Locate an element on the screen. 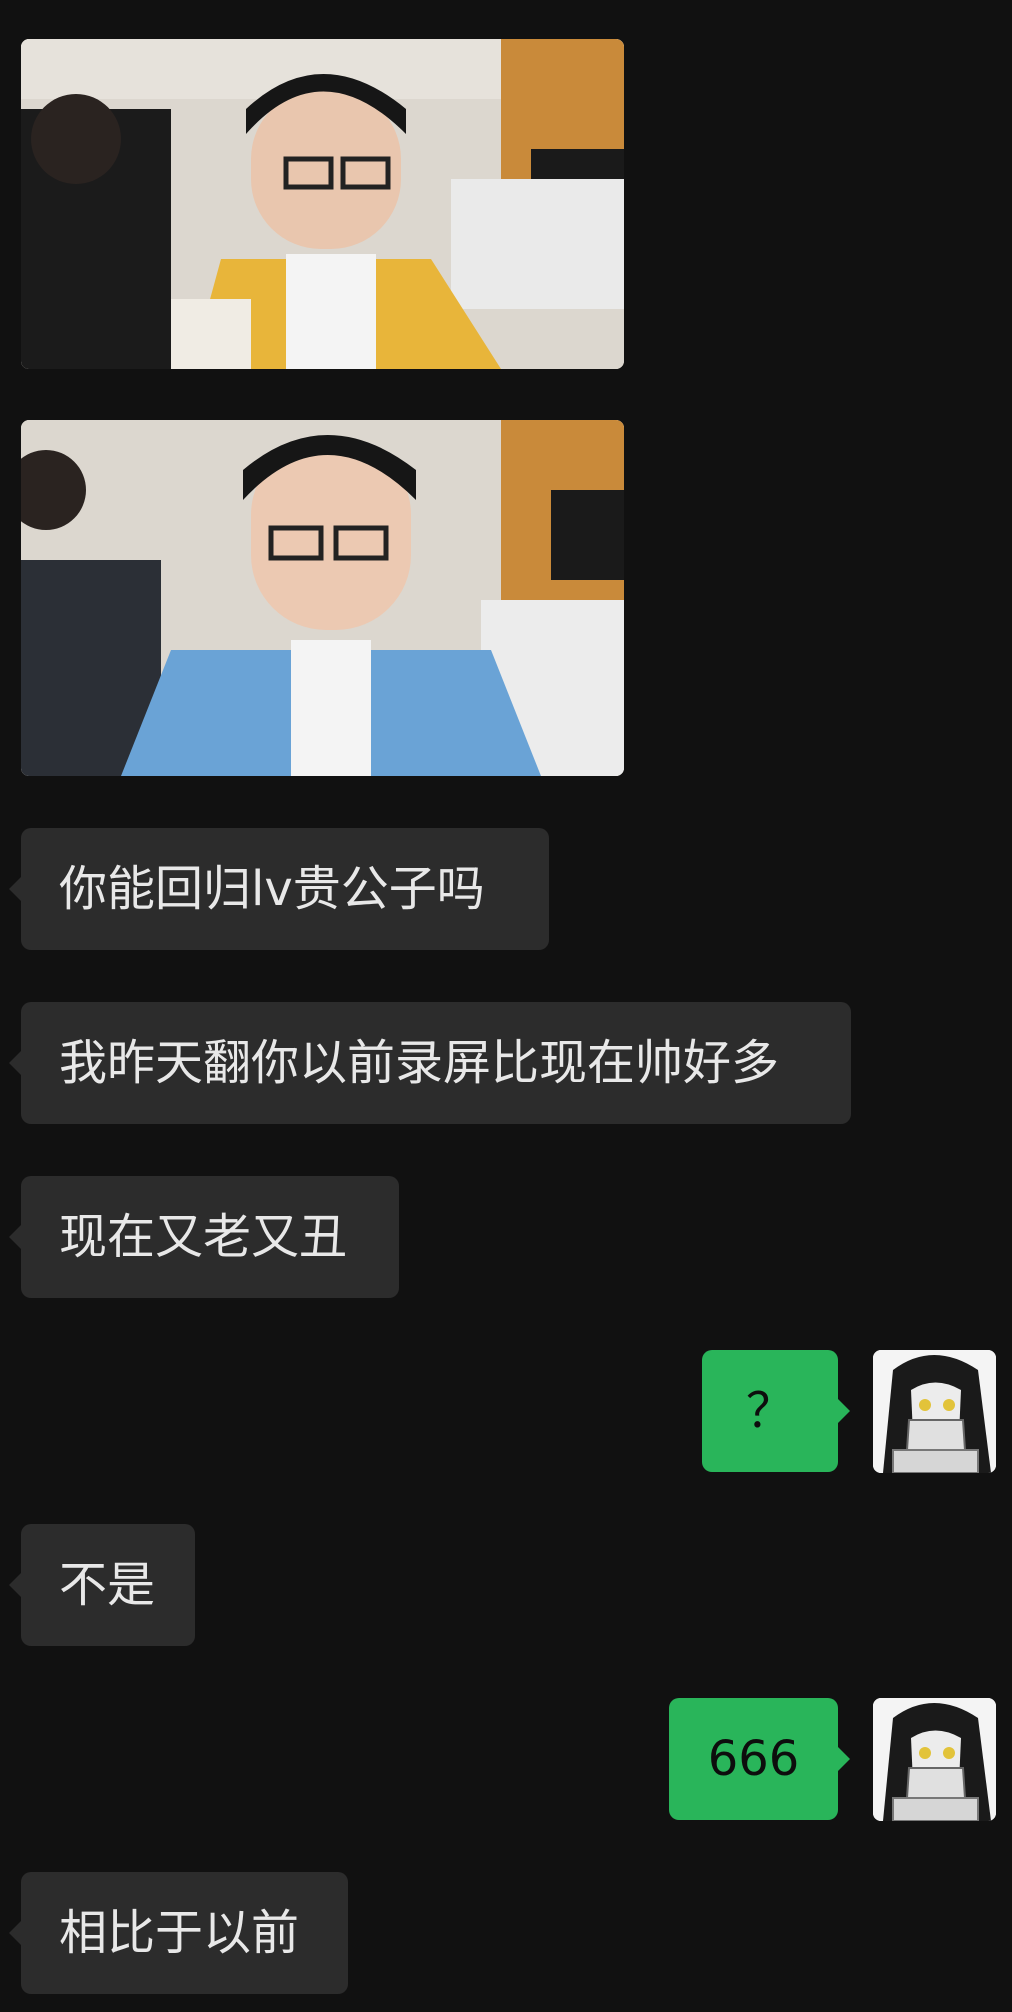 This screenshot has width=1012, height=2012. message-text: 相比于以前 is located at coordinates (179, 1933).